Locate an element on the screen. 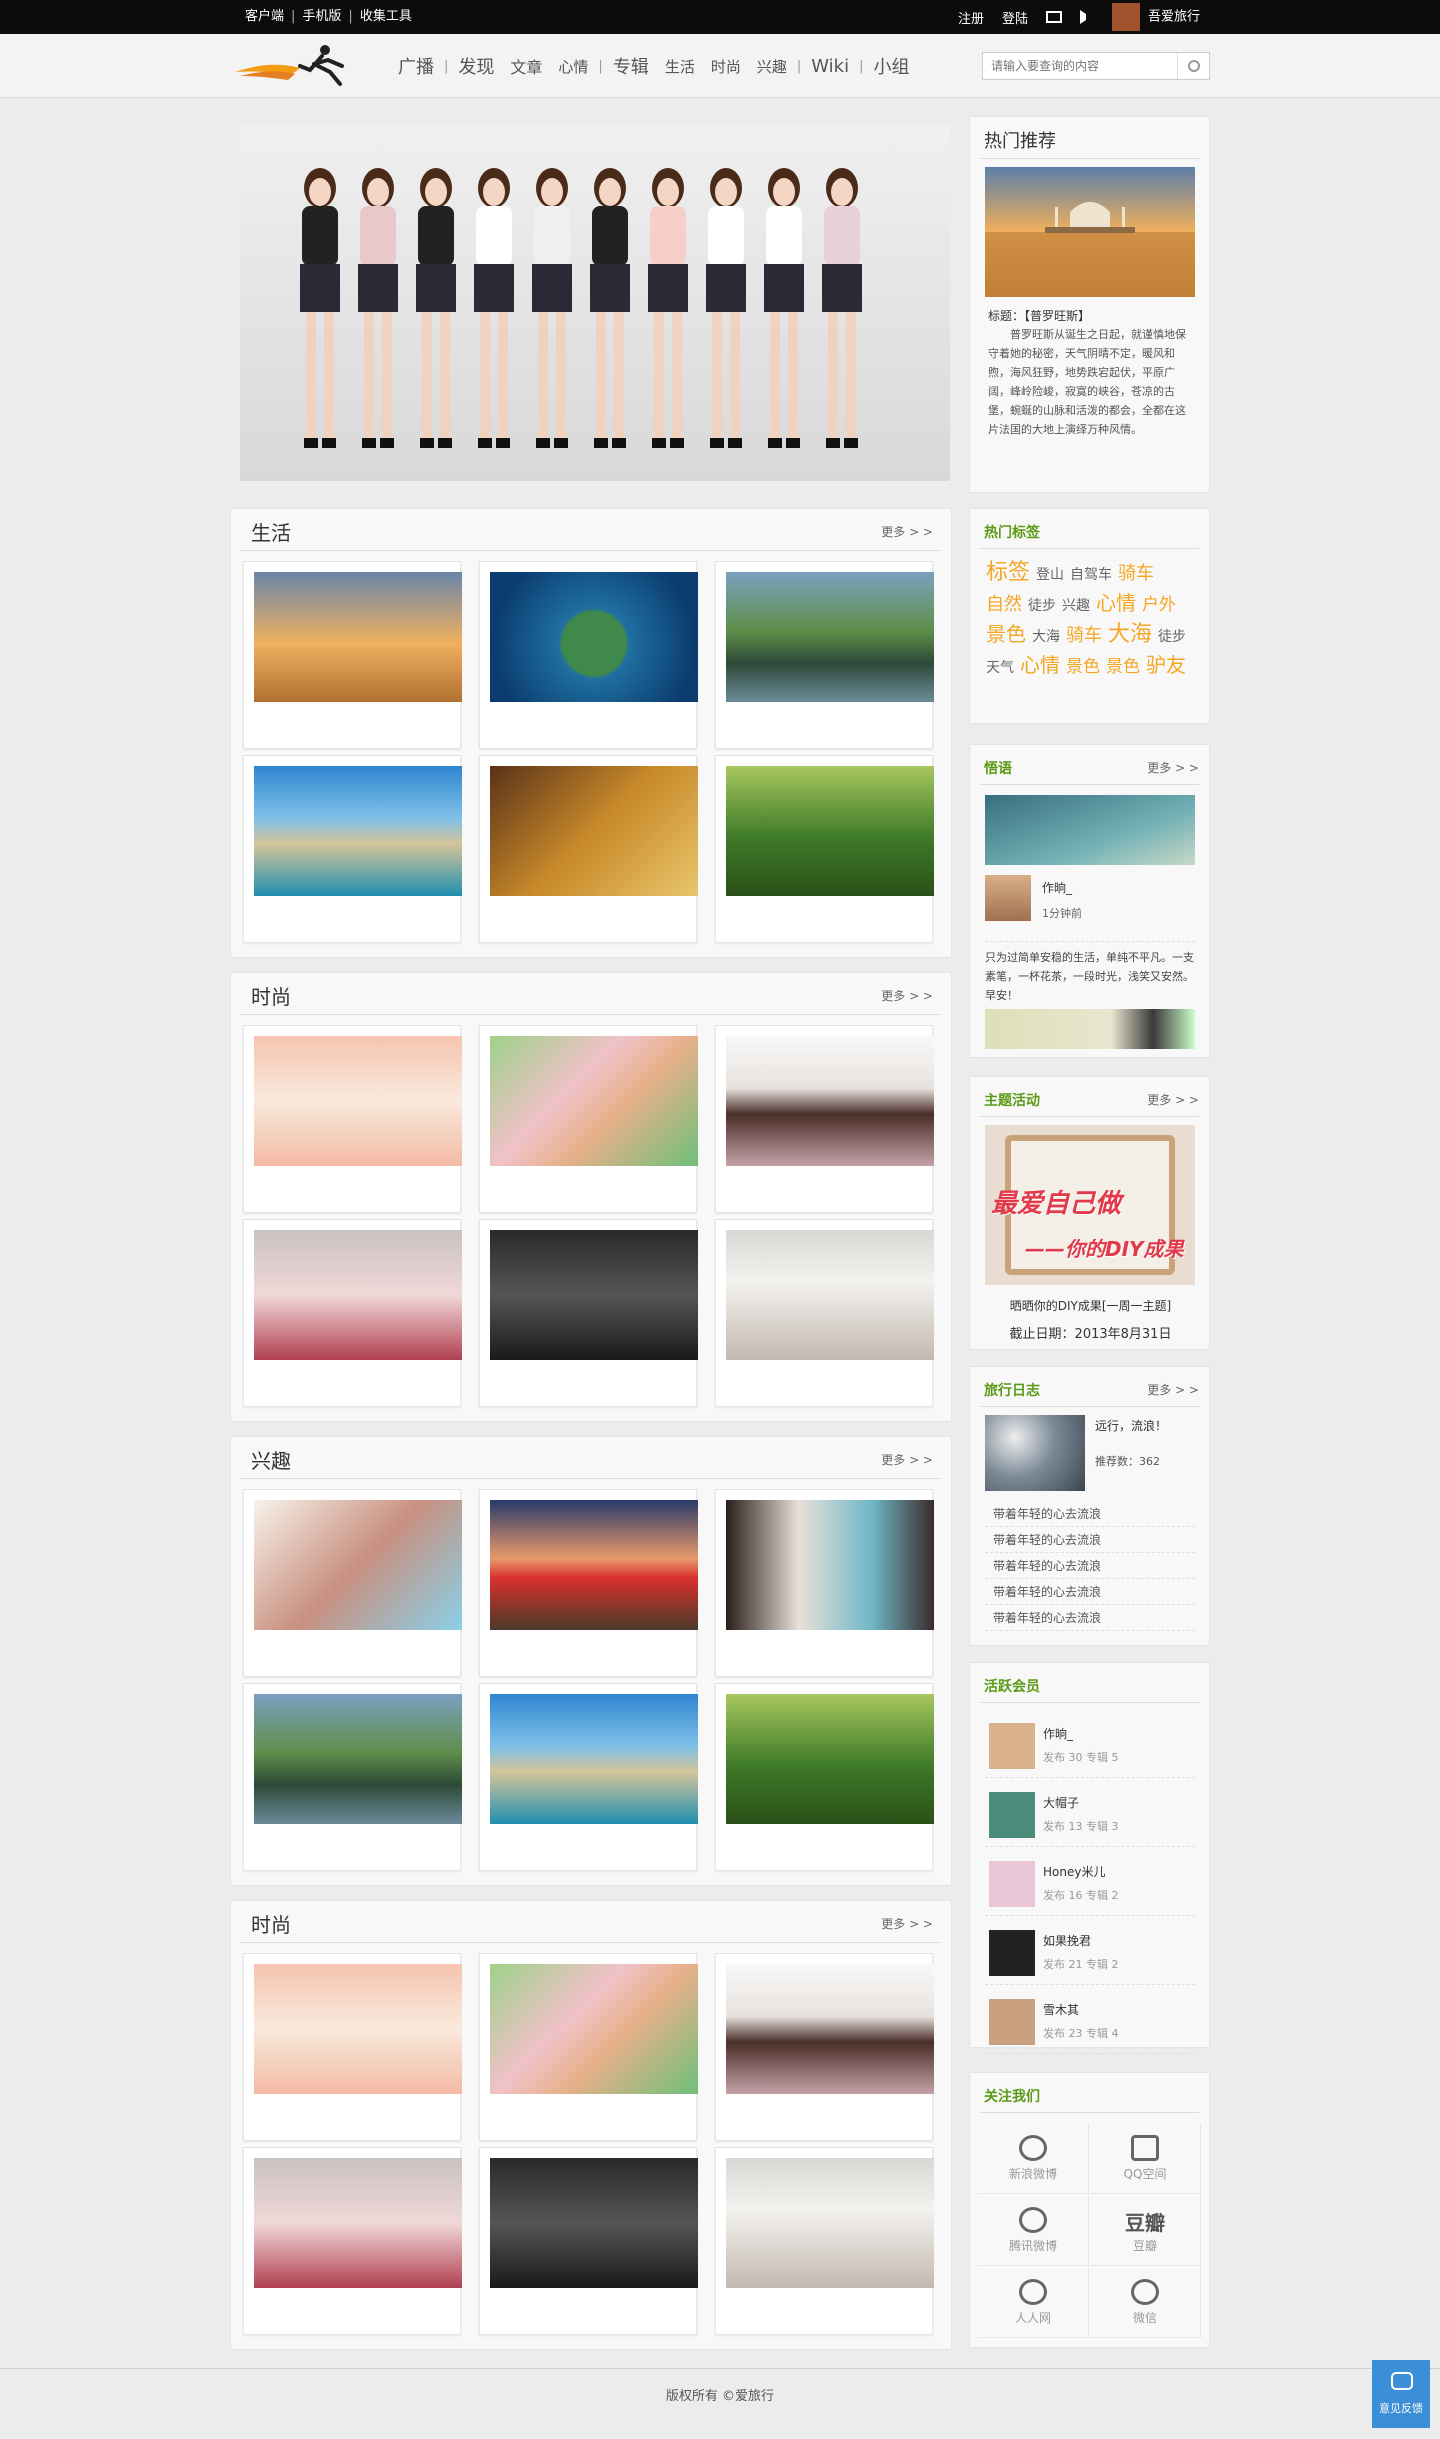  member-row: 如果挽君 发布 21 专辑 2 is located at coordinates (1090, 1950).